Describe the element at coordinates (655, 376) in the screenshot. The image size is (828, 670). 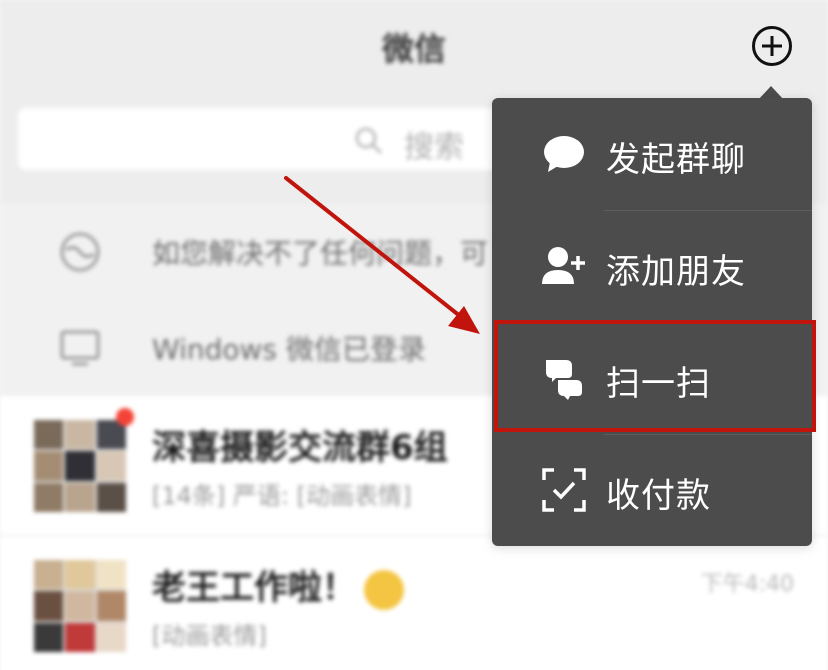
I see `highlight-annotation-box` at that location.